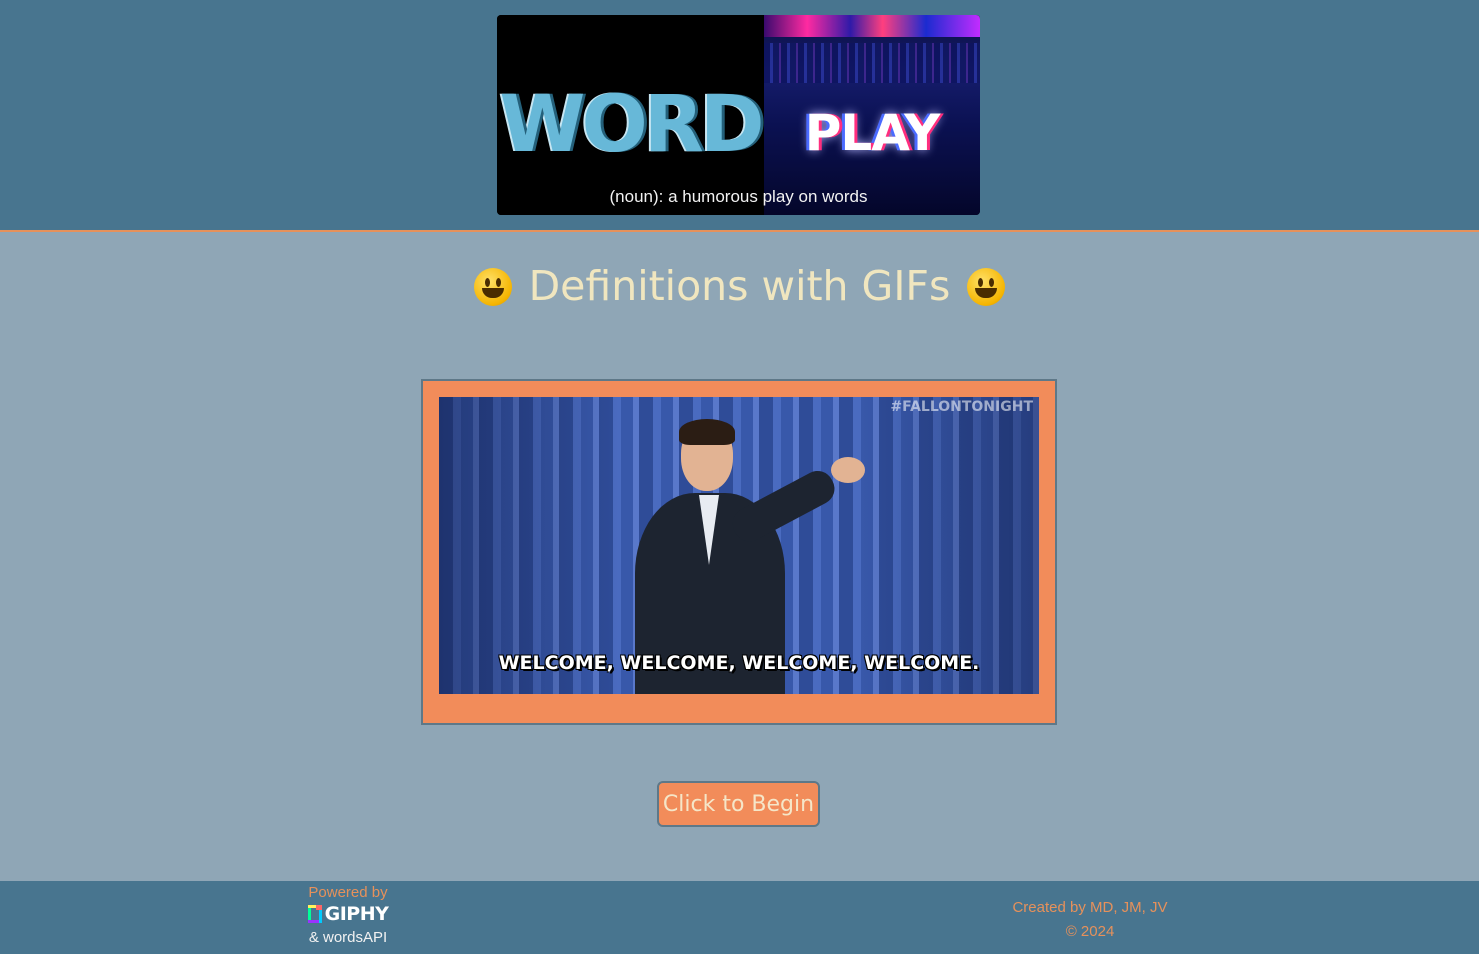  I want to click on begin-button: Click to Begin, so click(738, 804).